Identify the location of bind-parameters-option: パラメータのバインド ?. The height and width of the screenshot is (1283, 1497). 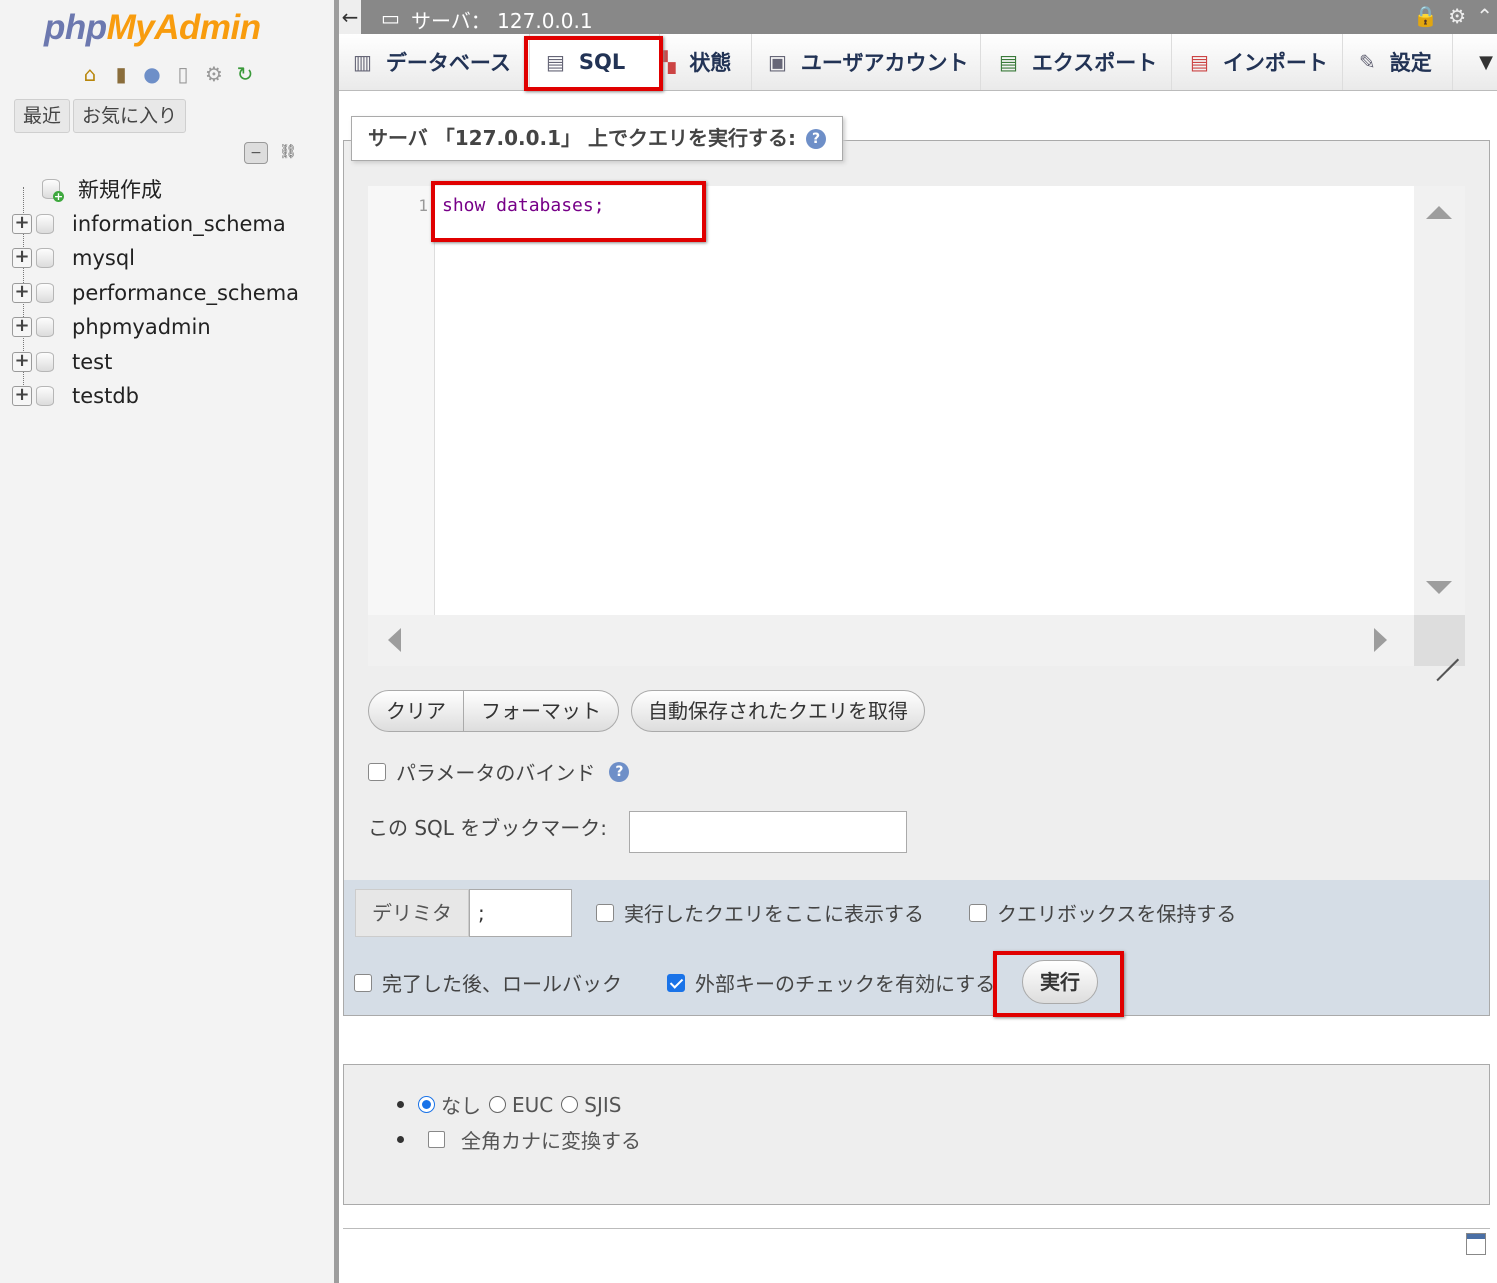
(499, 771).